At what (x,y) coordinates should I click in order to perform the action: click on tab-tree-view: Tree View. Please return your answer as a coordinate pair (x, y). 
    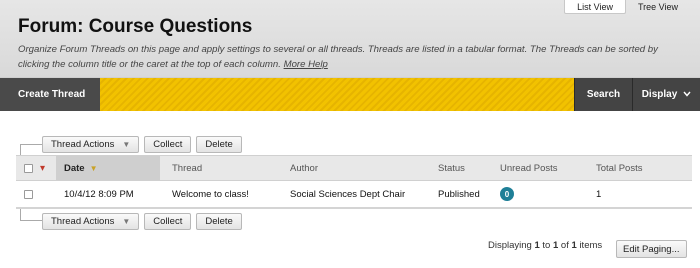
    Looking at the image, I should click on (658, 7).